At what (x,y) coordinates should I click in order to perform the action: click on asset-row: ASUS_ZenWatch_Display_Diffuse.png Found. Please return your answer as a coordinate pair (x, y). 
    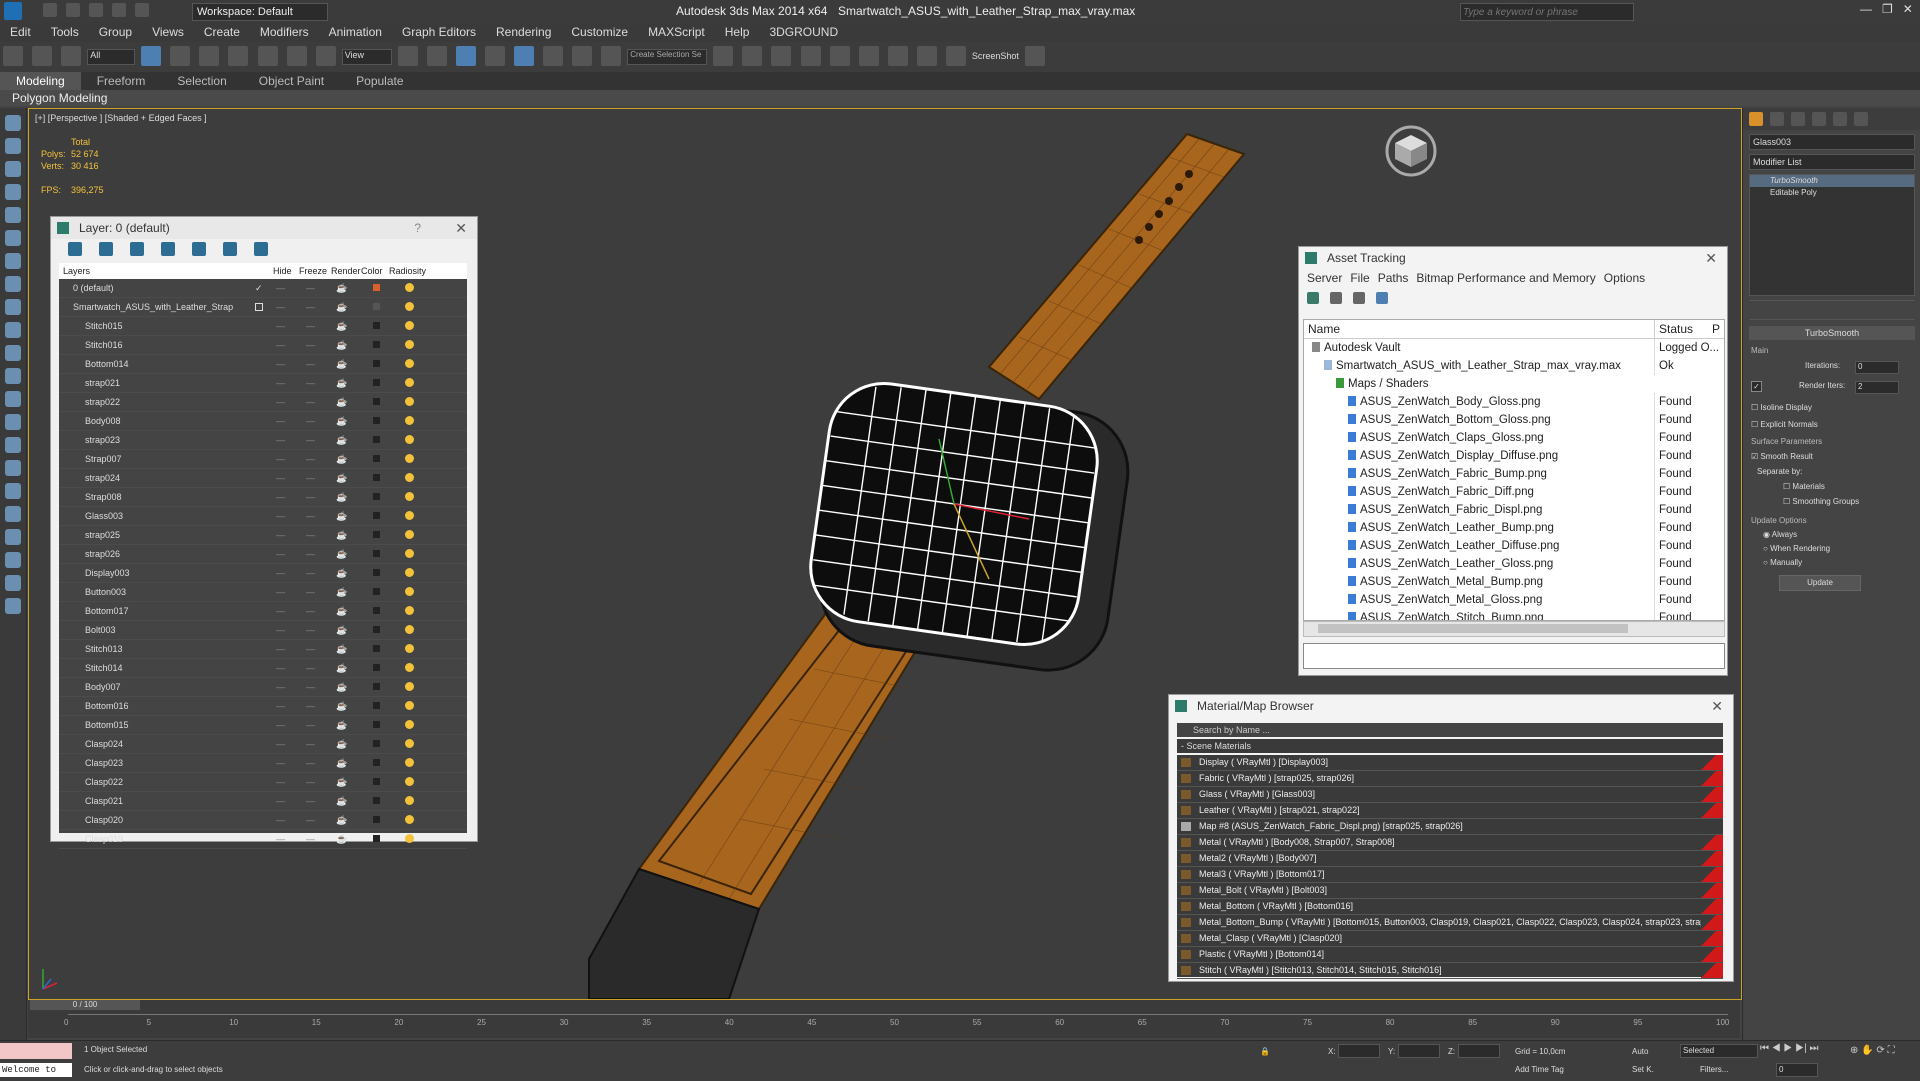
    Looking at the image, I should click on (1514, 456).